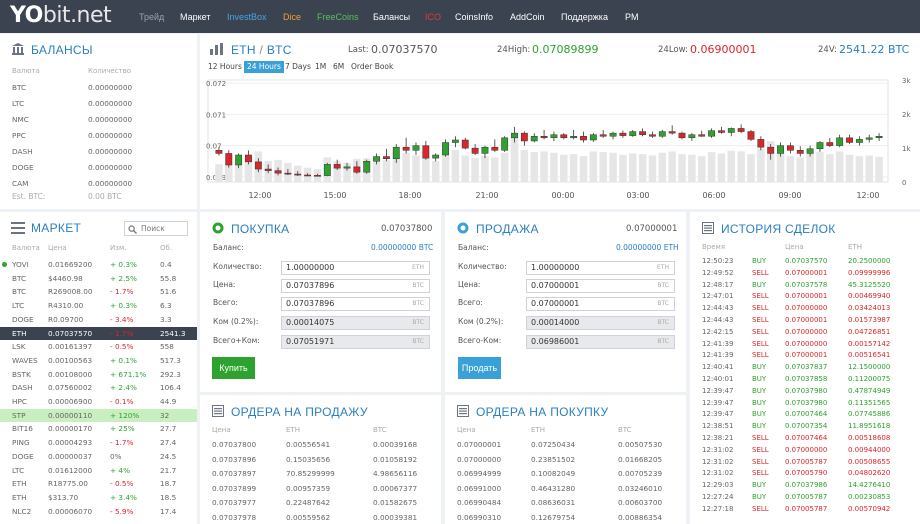 This screenshot has height=524, width=920. I want to click on balance-row: DASH 0.00000000, so click(98, 154).